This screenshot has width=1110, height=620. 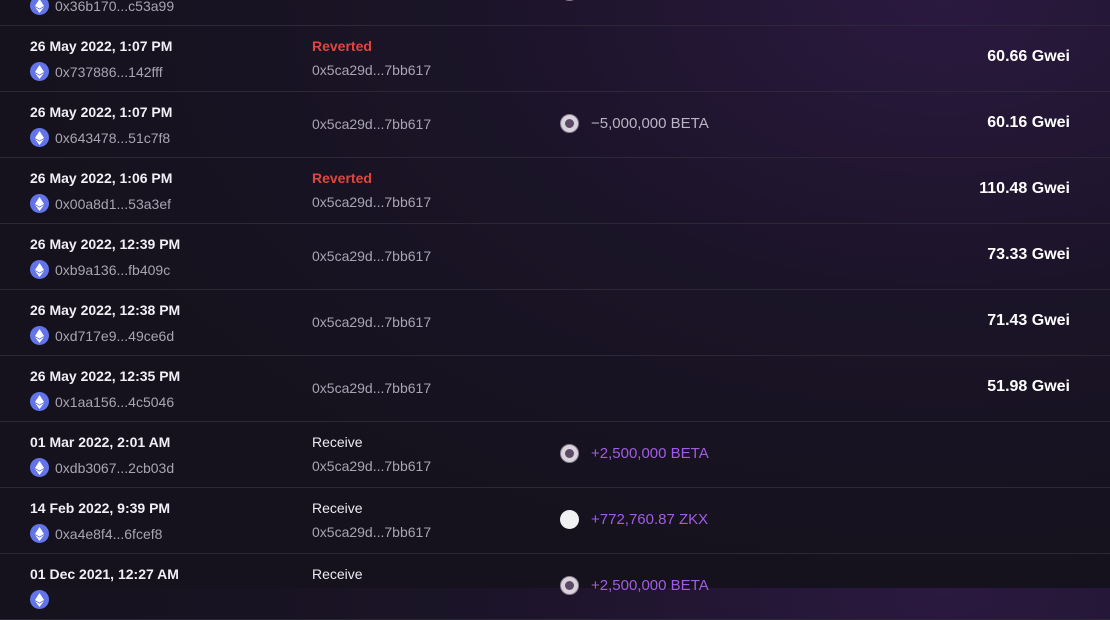 I want to click on tx-hash: 0xdb3067...2cb03d, so click(x=114, y=468).